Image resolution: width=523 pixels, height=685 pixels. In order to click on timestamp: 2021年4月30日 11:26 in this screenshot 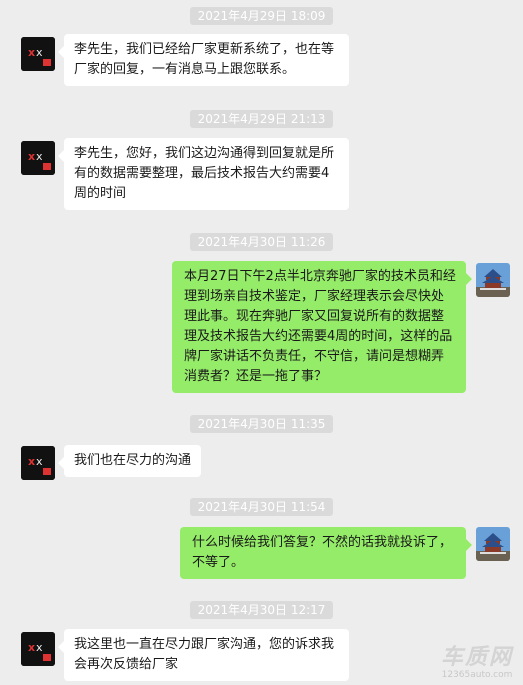, I will do `click(261, 241)`.